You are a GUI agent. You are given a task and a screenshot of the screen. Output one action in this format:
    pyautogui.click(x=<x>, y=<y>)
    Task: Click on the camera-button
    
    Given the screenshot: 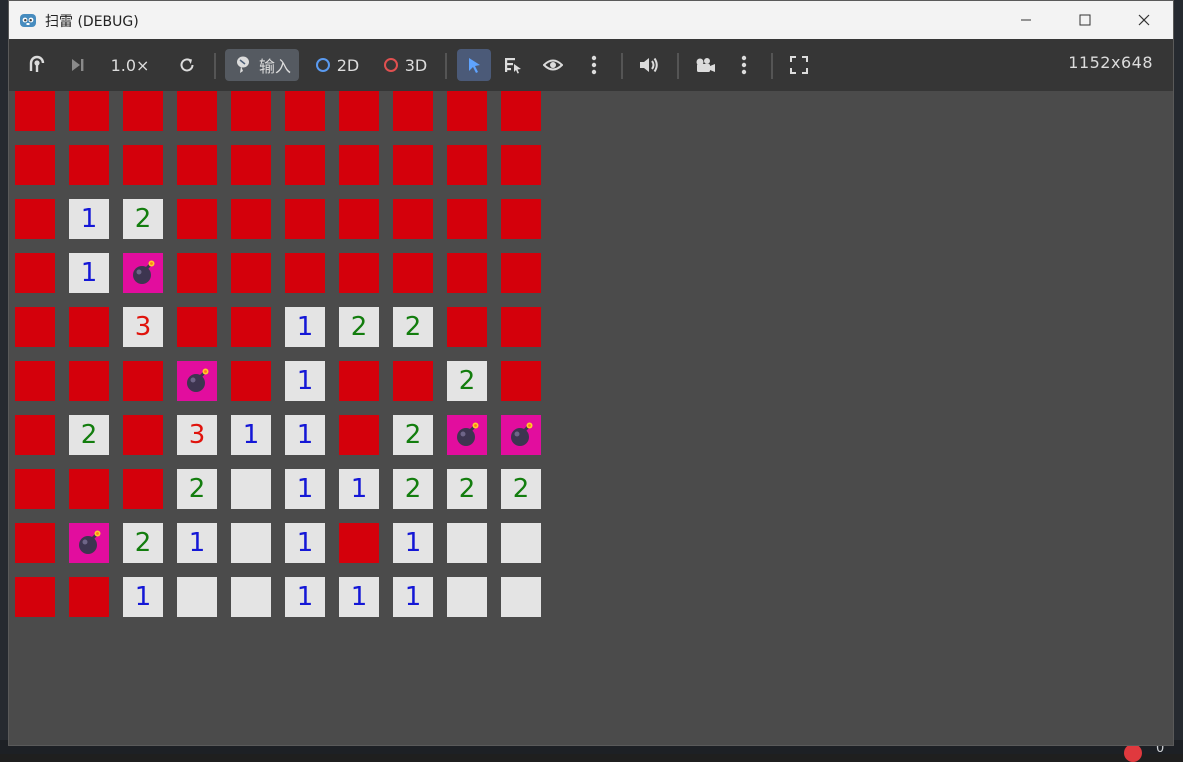 What is the action you would take?
    pyautogui.click(x=705, y=65)
    